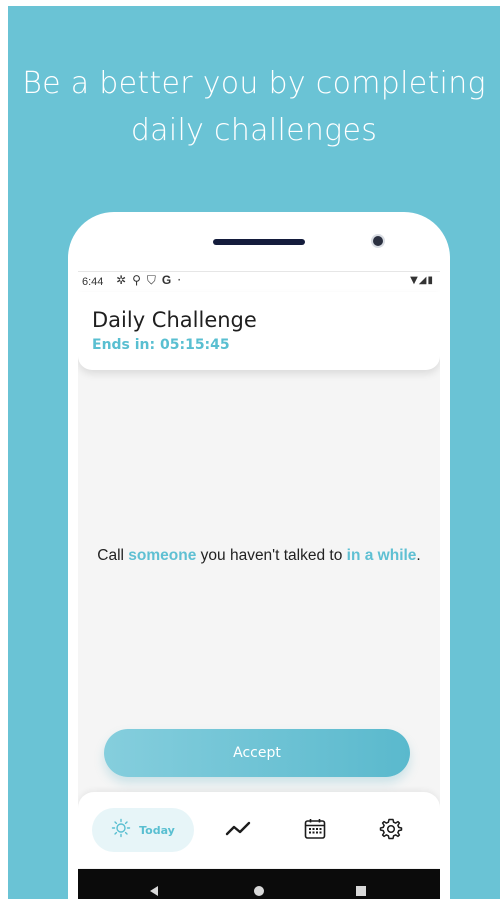  Describe the element at coordinates (257, 753) in the screenshot. I see `accept-button: Accept` at that location.